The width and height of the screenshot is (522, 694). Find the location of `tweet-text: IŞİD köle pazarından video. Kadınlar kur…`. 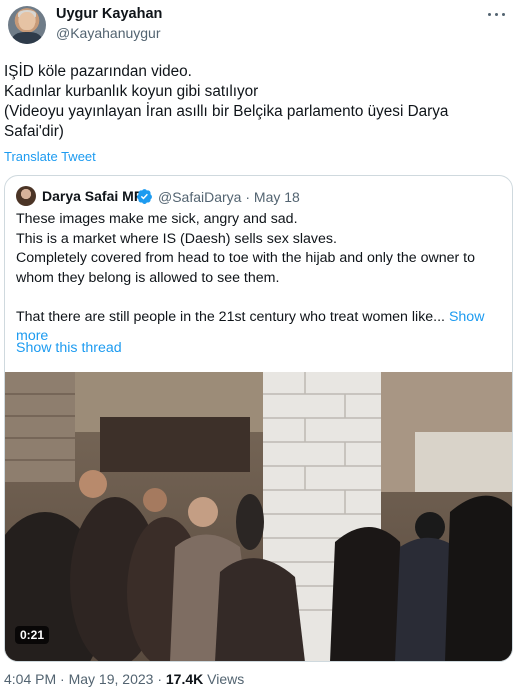

tweet-text: IŞİD köle pazarından video. Kadınlar kur… is located at coordinates (256, 102).